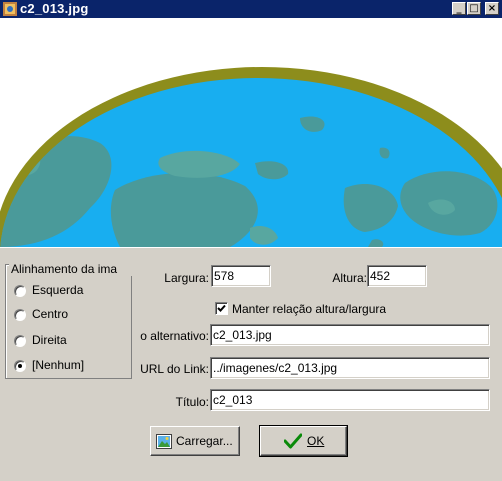  Describe the element at coordinates (459, 8) in the screenshot. I see `minimize-button: _` at that location.